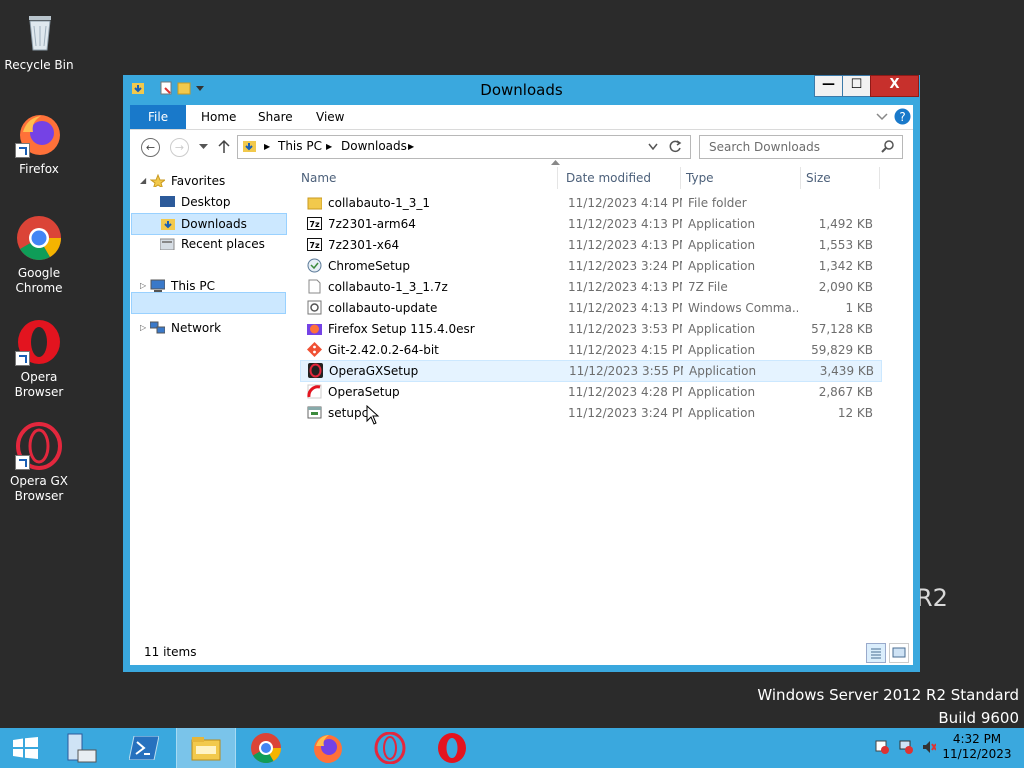 This screenshot has height=768, width=1024. I want to click on search-input: Search Downloads, so click(764, 147).